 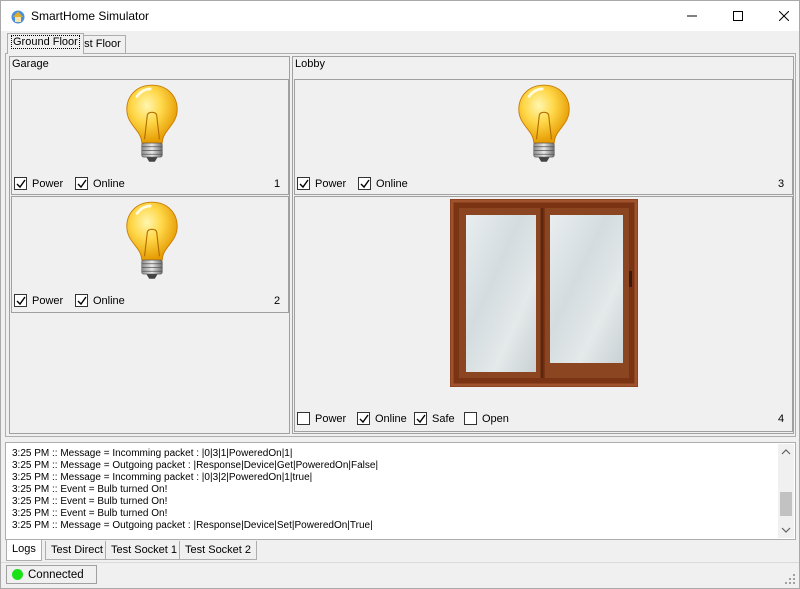 What do you see at coordinates (443, 418) in the screenshot?
I see `safe-label: Safe` at bounding box center [443, 418].